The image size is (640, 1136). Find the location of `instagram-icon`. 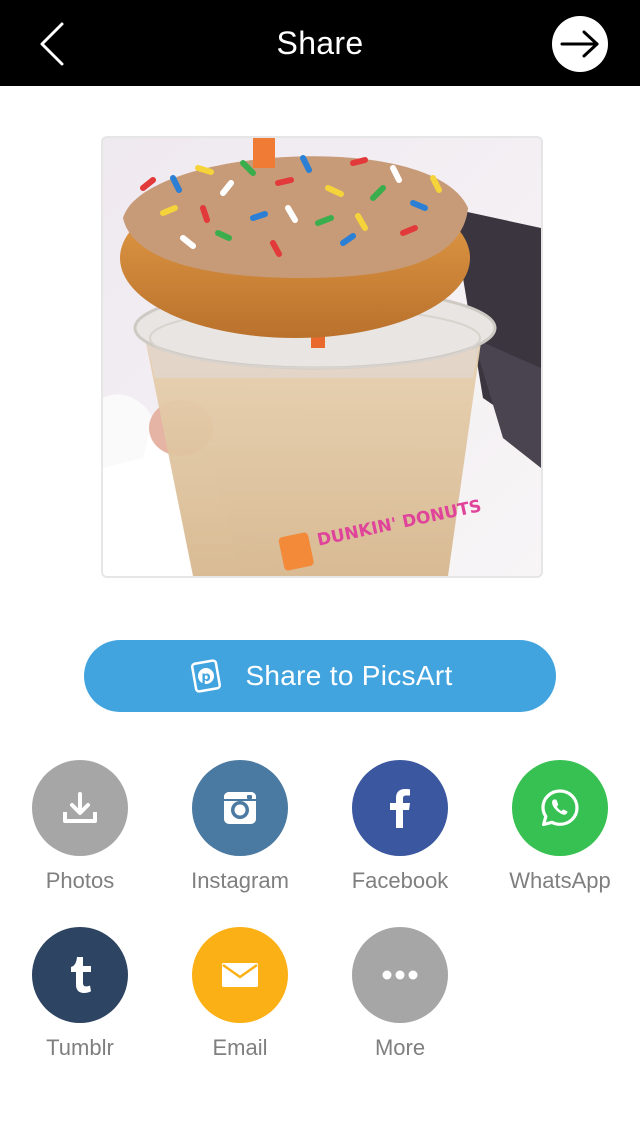

instagram-icon is located at coordinates (240, 808).